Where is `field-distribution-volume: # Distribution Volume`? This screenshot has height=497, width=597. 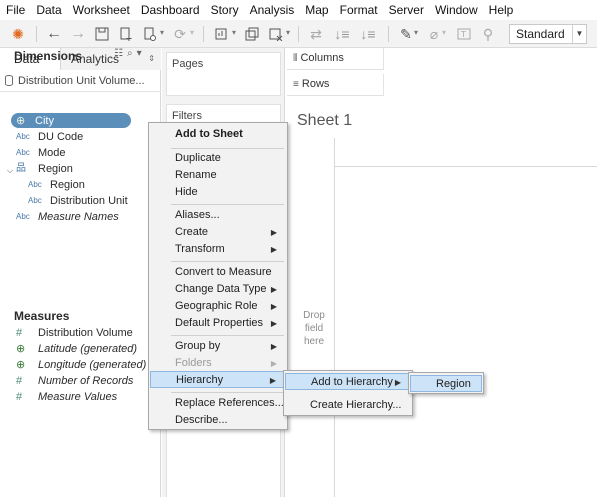 field-distribution-volume: # Distribution Volume is located at coordinates (86, 333).